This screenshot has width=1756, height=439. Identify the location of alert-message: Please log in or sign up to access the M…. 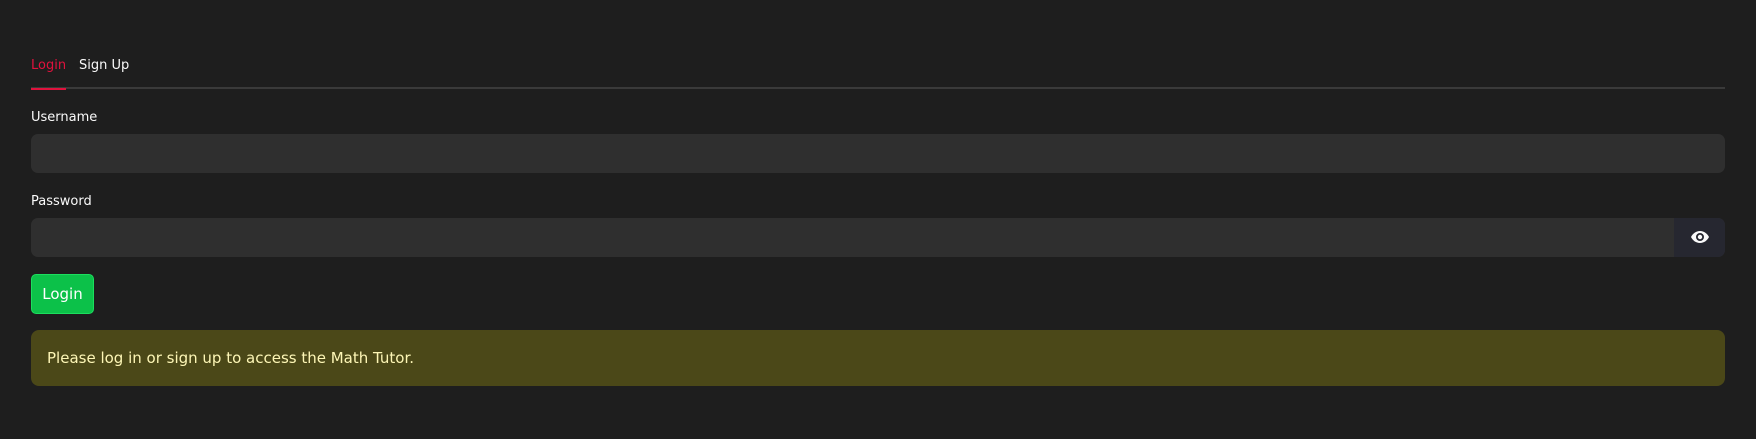
(231, 358).